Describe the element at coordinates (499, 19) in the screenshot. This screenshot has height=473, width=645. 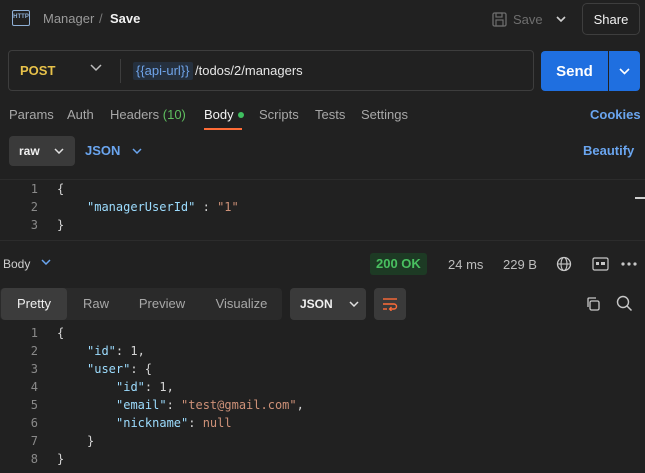
I see `save-icon` at that location.